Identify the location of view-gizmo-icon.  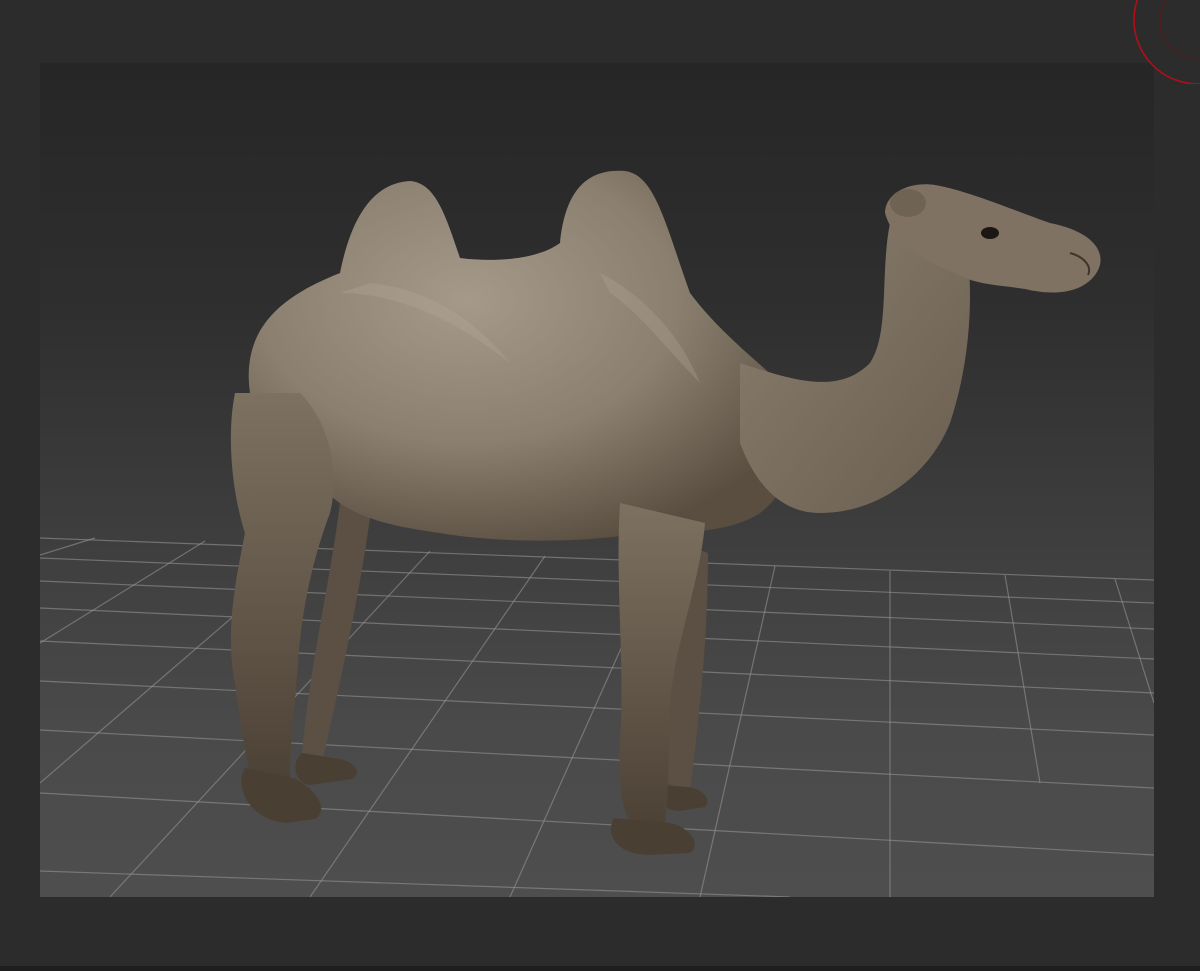
(1160, 42).